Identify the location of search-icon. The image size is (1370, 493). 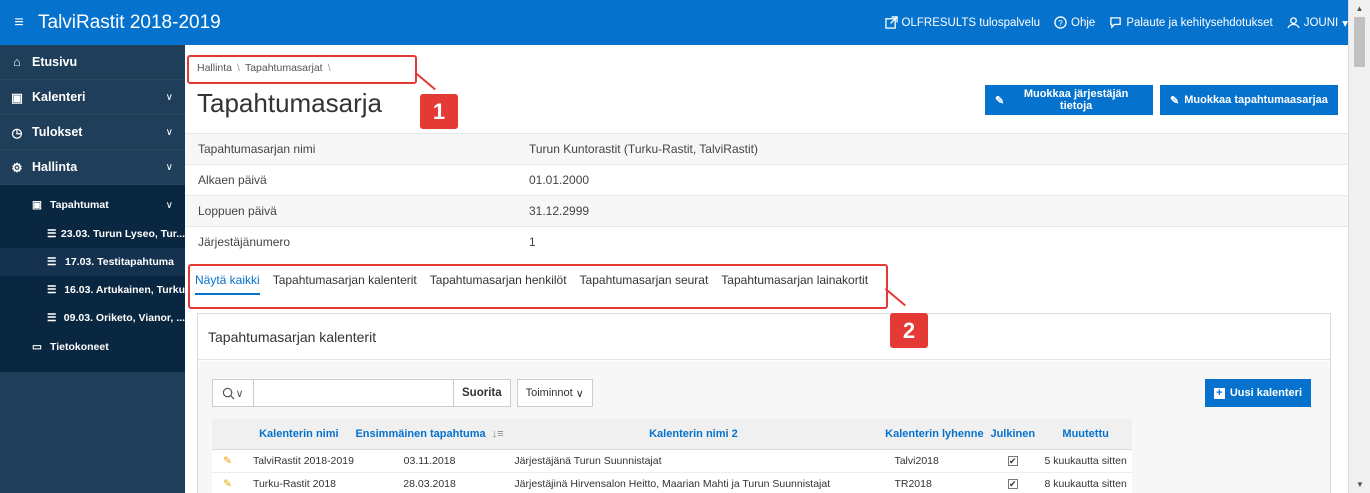
(229, 393).